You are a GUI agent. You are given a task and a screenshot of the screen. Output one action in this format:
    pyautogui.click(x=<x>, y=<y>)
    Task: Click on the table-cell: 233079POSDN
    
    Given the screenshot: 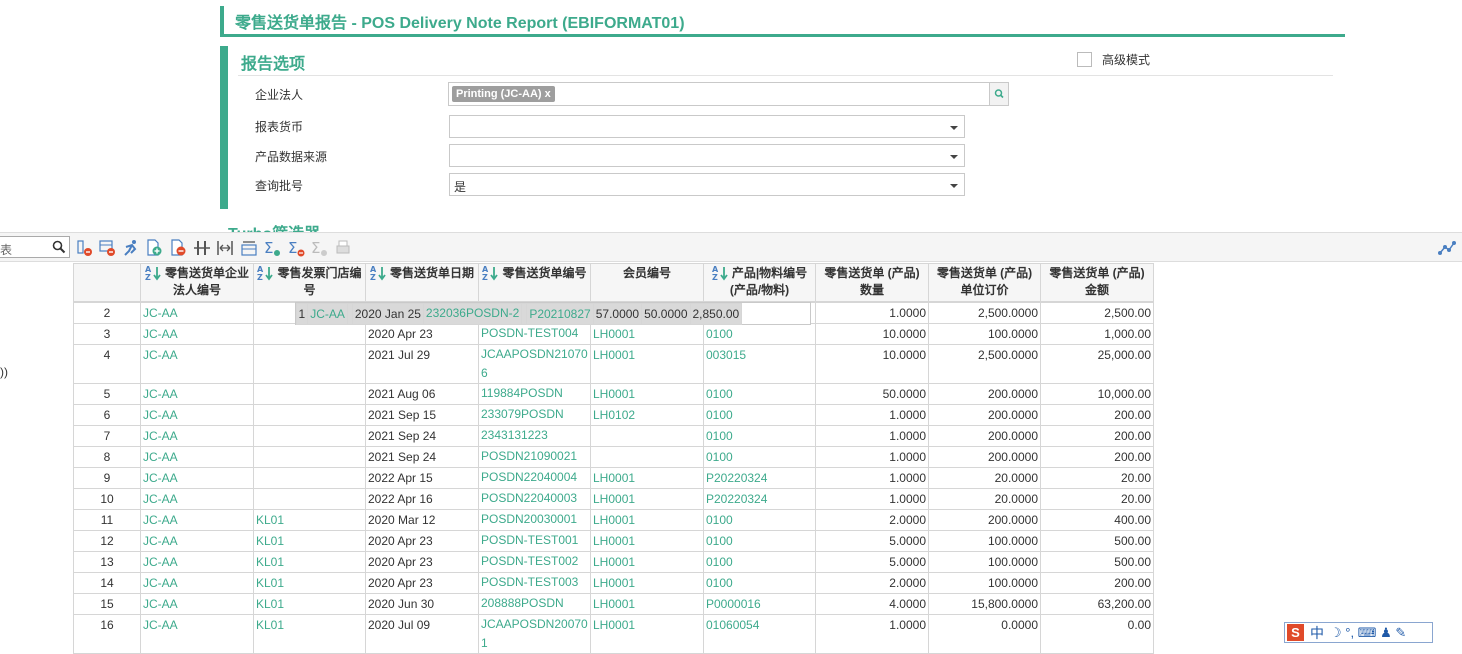 What is the action you would take?
    pyautogui.click(x=534, y=415)
    